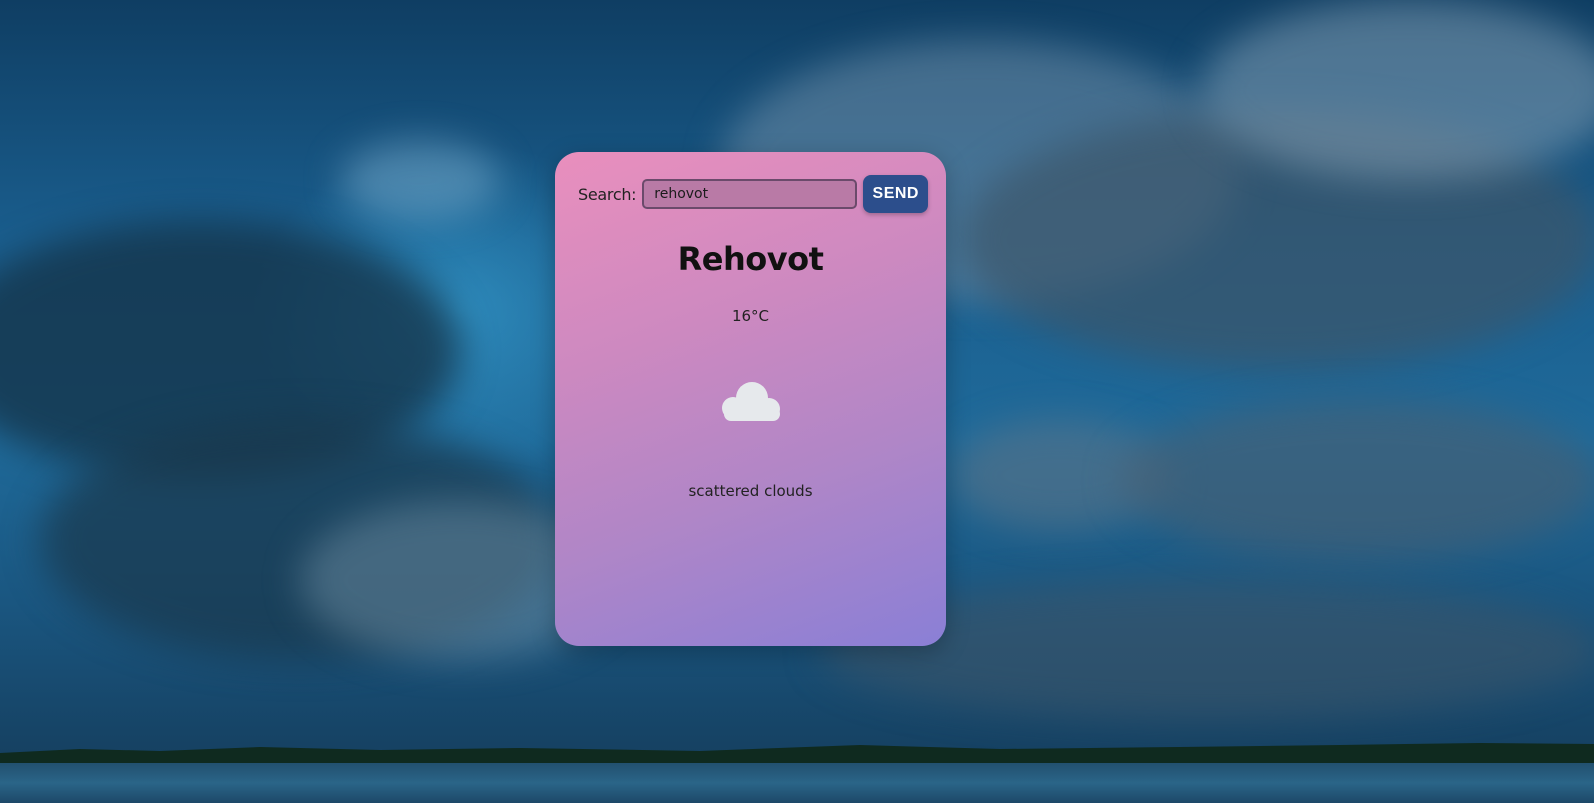 The height and width of the screenshot is (803, 1594). Describe the element at coordinates (896, 194) in the screenshot. I see `send-button: SEND` at that location.